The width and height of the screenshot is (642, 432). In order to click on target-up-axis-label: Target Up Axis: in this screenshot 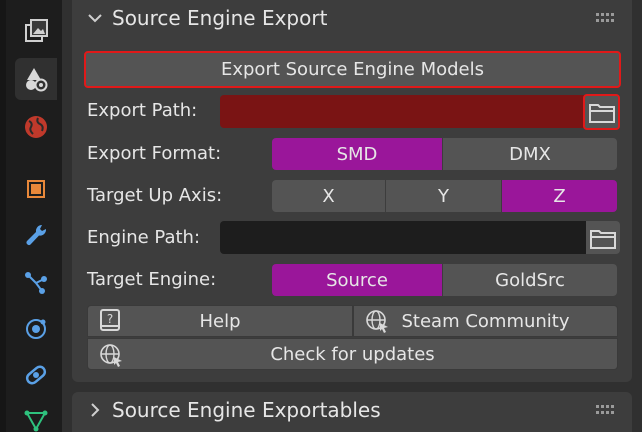, I will do `click(155, 195)`.